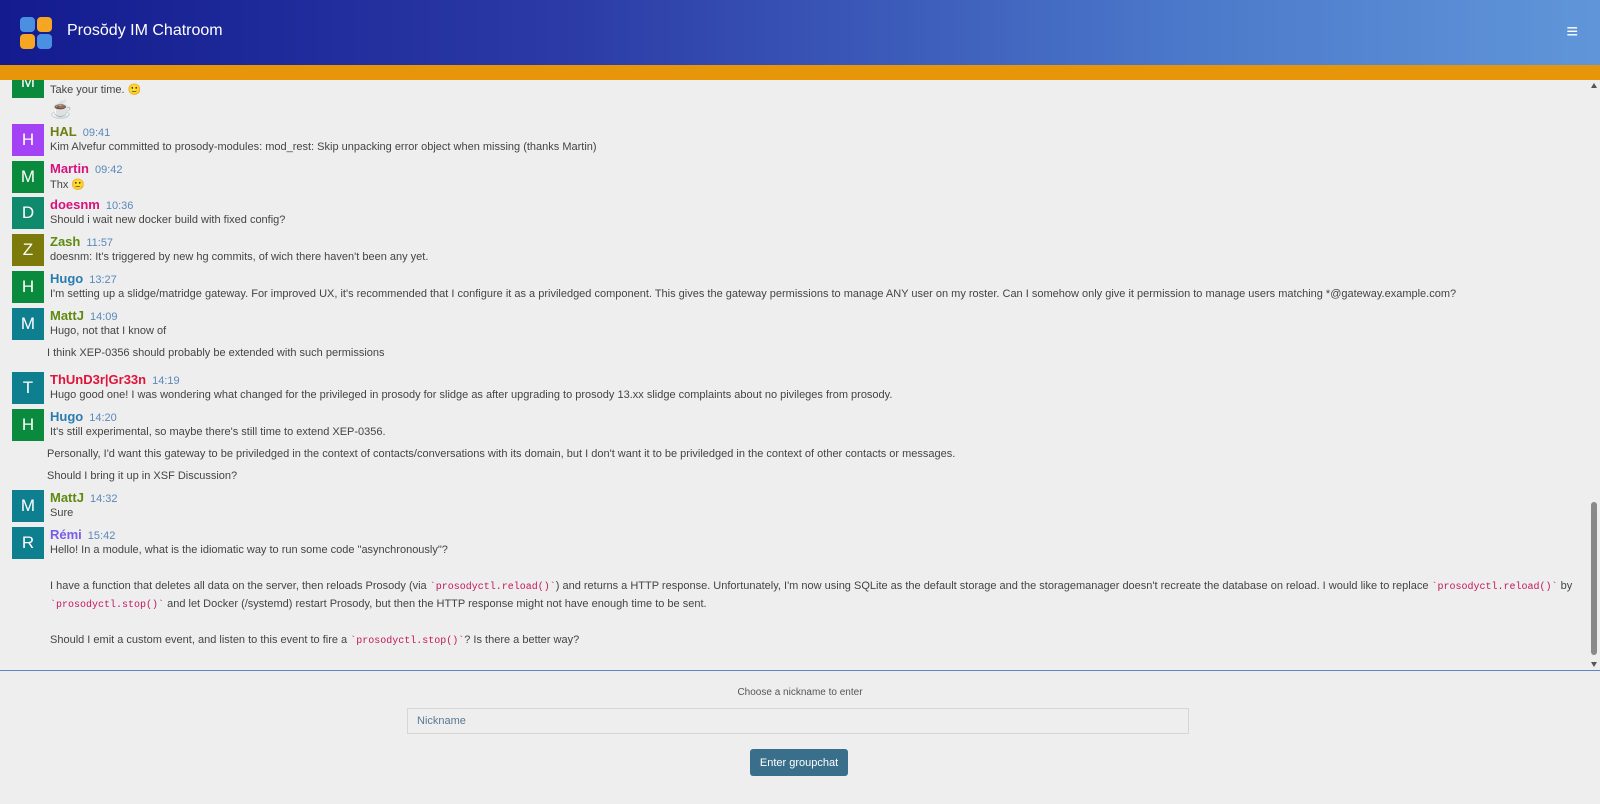 The height and width of the screenshot is (804, 1600). I want to click on message-author: ThUnD3r|Gr33n 14:19, so click(115, 379).